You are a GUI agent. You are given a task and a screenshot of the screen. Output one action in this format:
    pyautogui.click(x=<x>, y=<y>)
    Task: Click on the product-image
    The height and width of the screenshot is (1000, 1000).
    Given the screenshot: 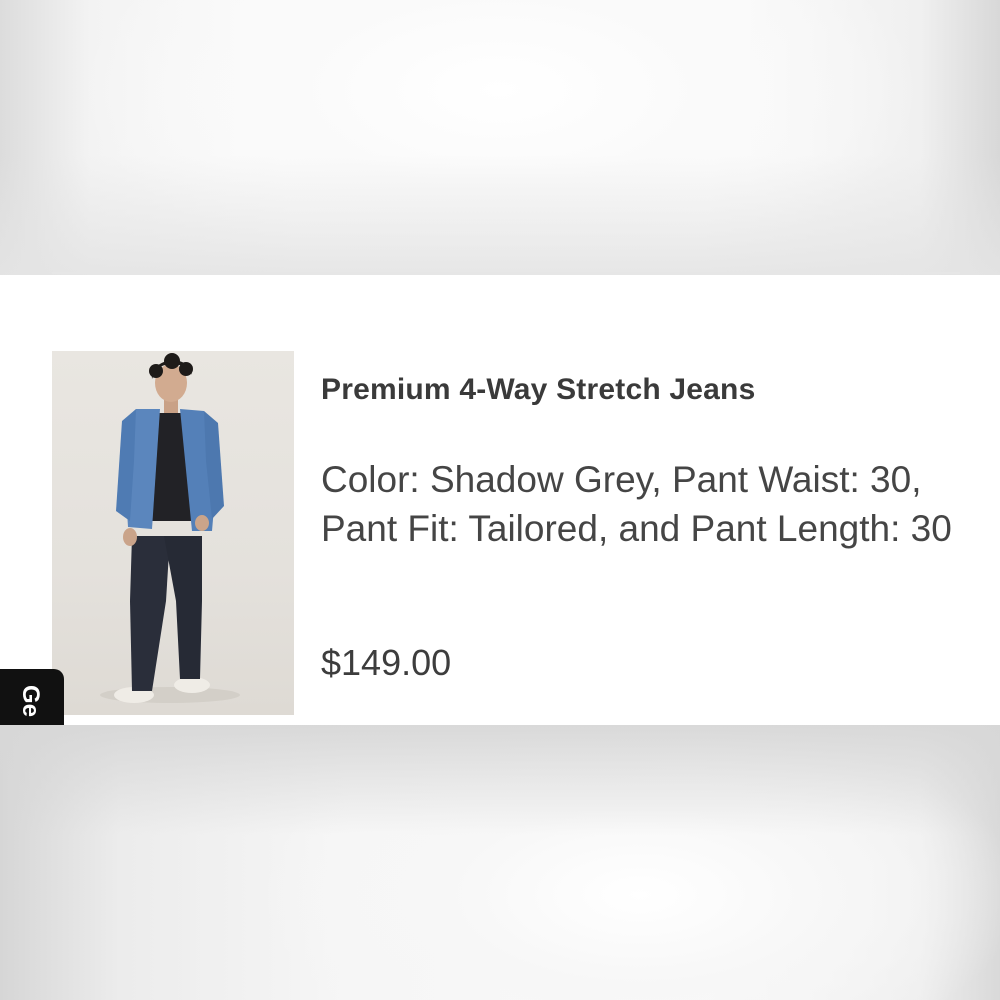 What is the action you would take?
    pyautogui.click(x=173, y=533)
    